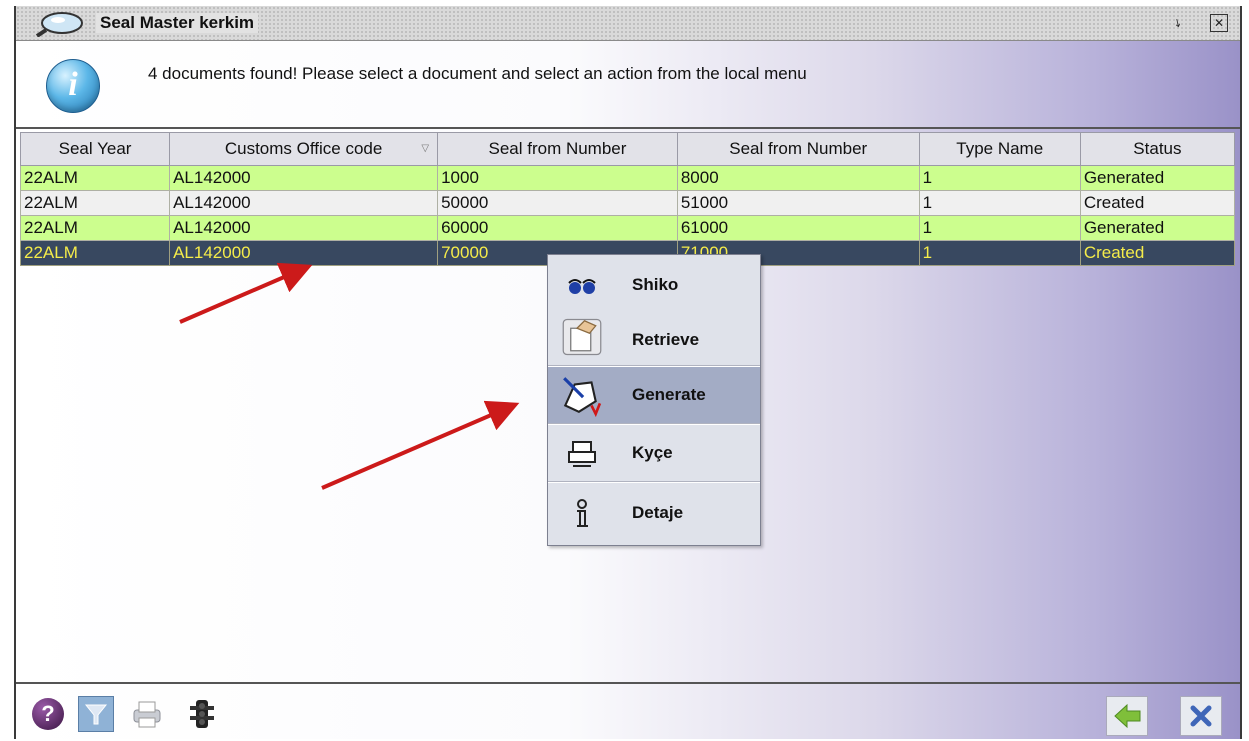 This screenshot has height=741, width=1249. Describe the element at coordinates (669, 394) in the screenshot. I see `menu-item-label: Generate` at that location.